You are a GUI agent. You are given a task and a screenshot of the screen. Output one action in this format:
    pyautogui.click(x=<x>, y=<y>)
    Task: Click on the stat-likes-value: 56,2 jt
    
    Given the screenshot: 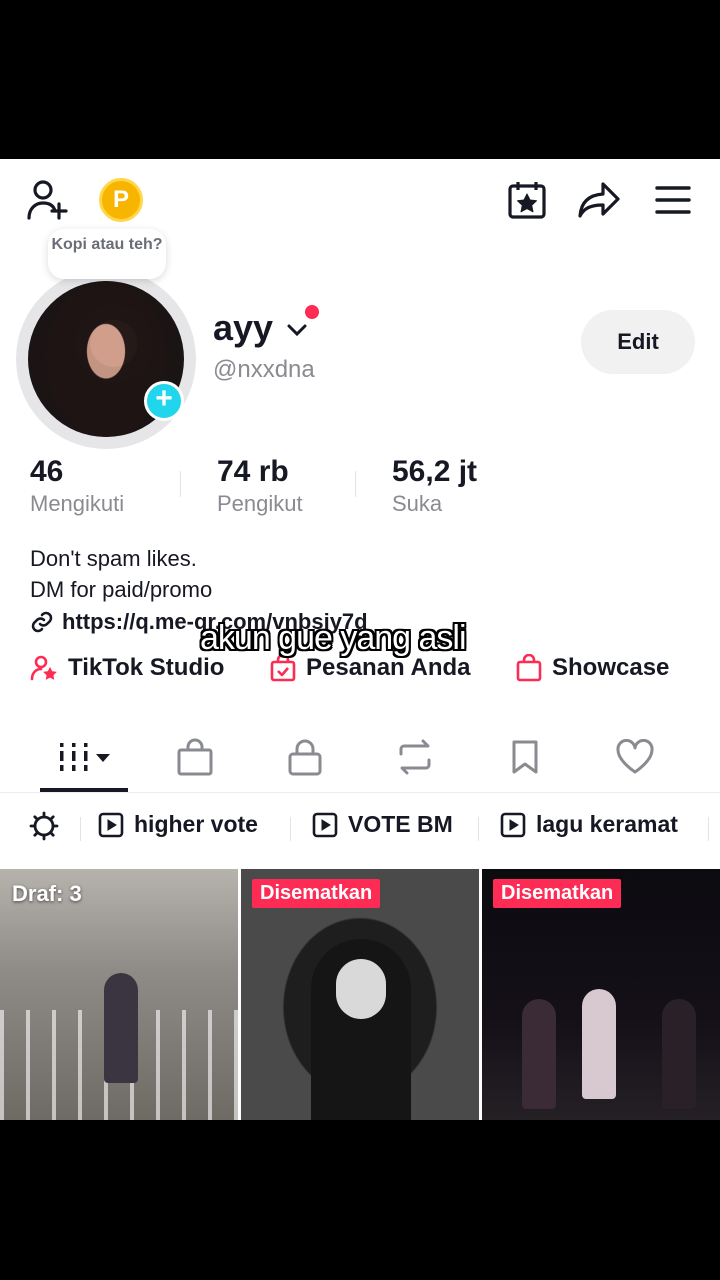 What is the action you would take?
    pyautogui.click(x=435, y=471)
    